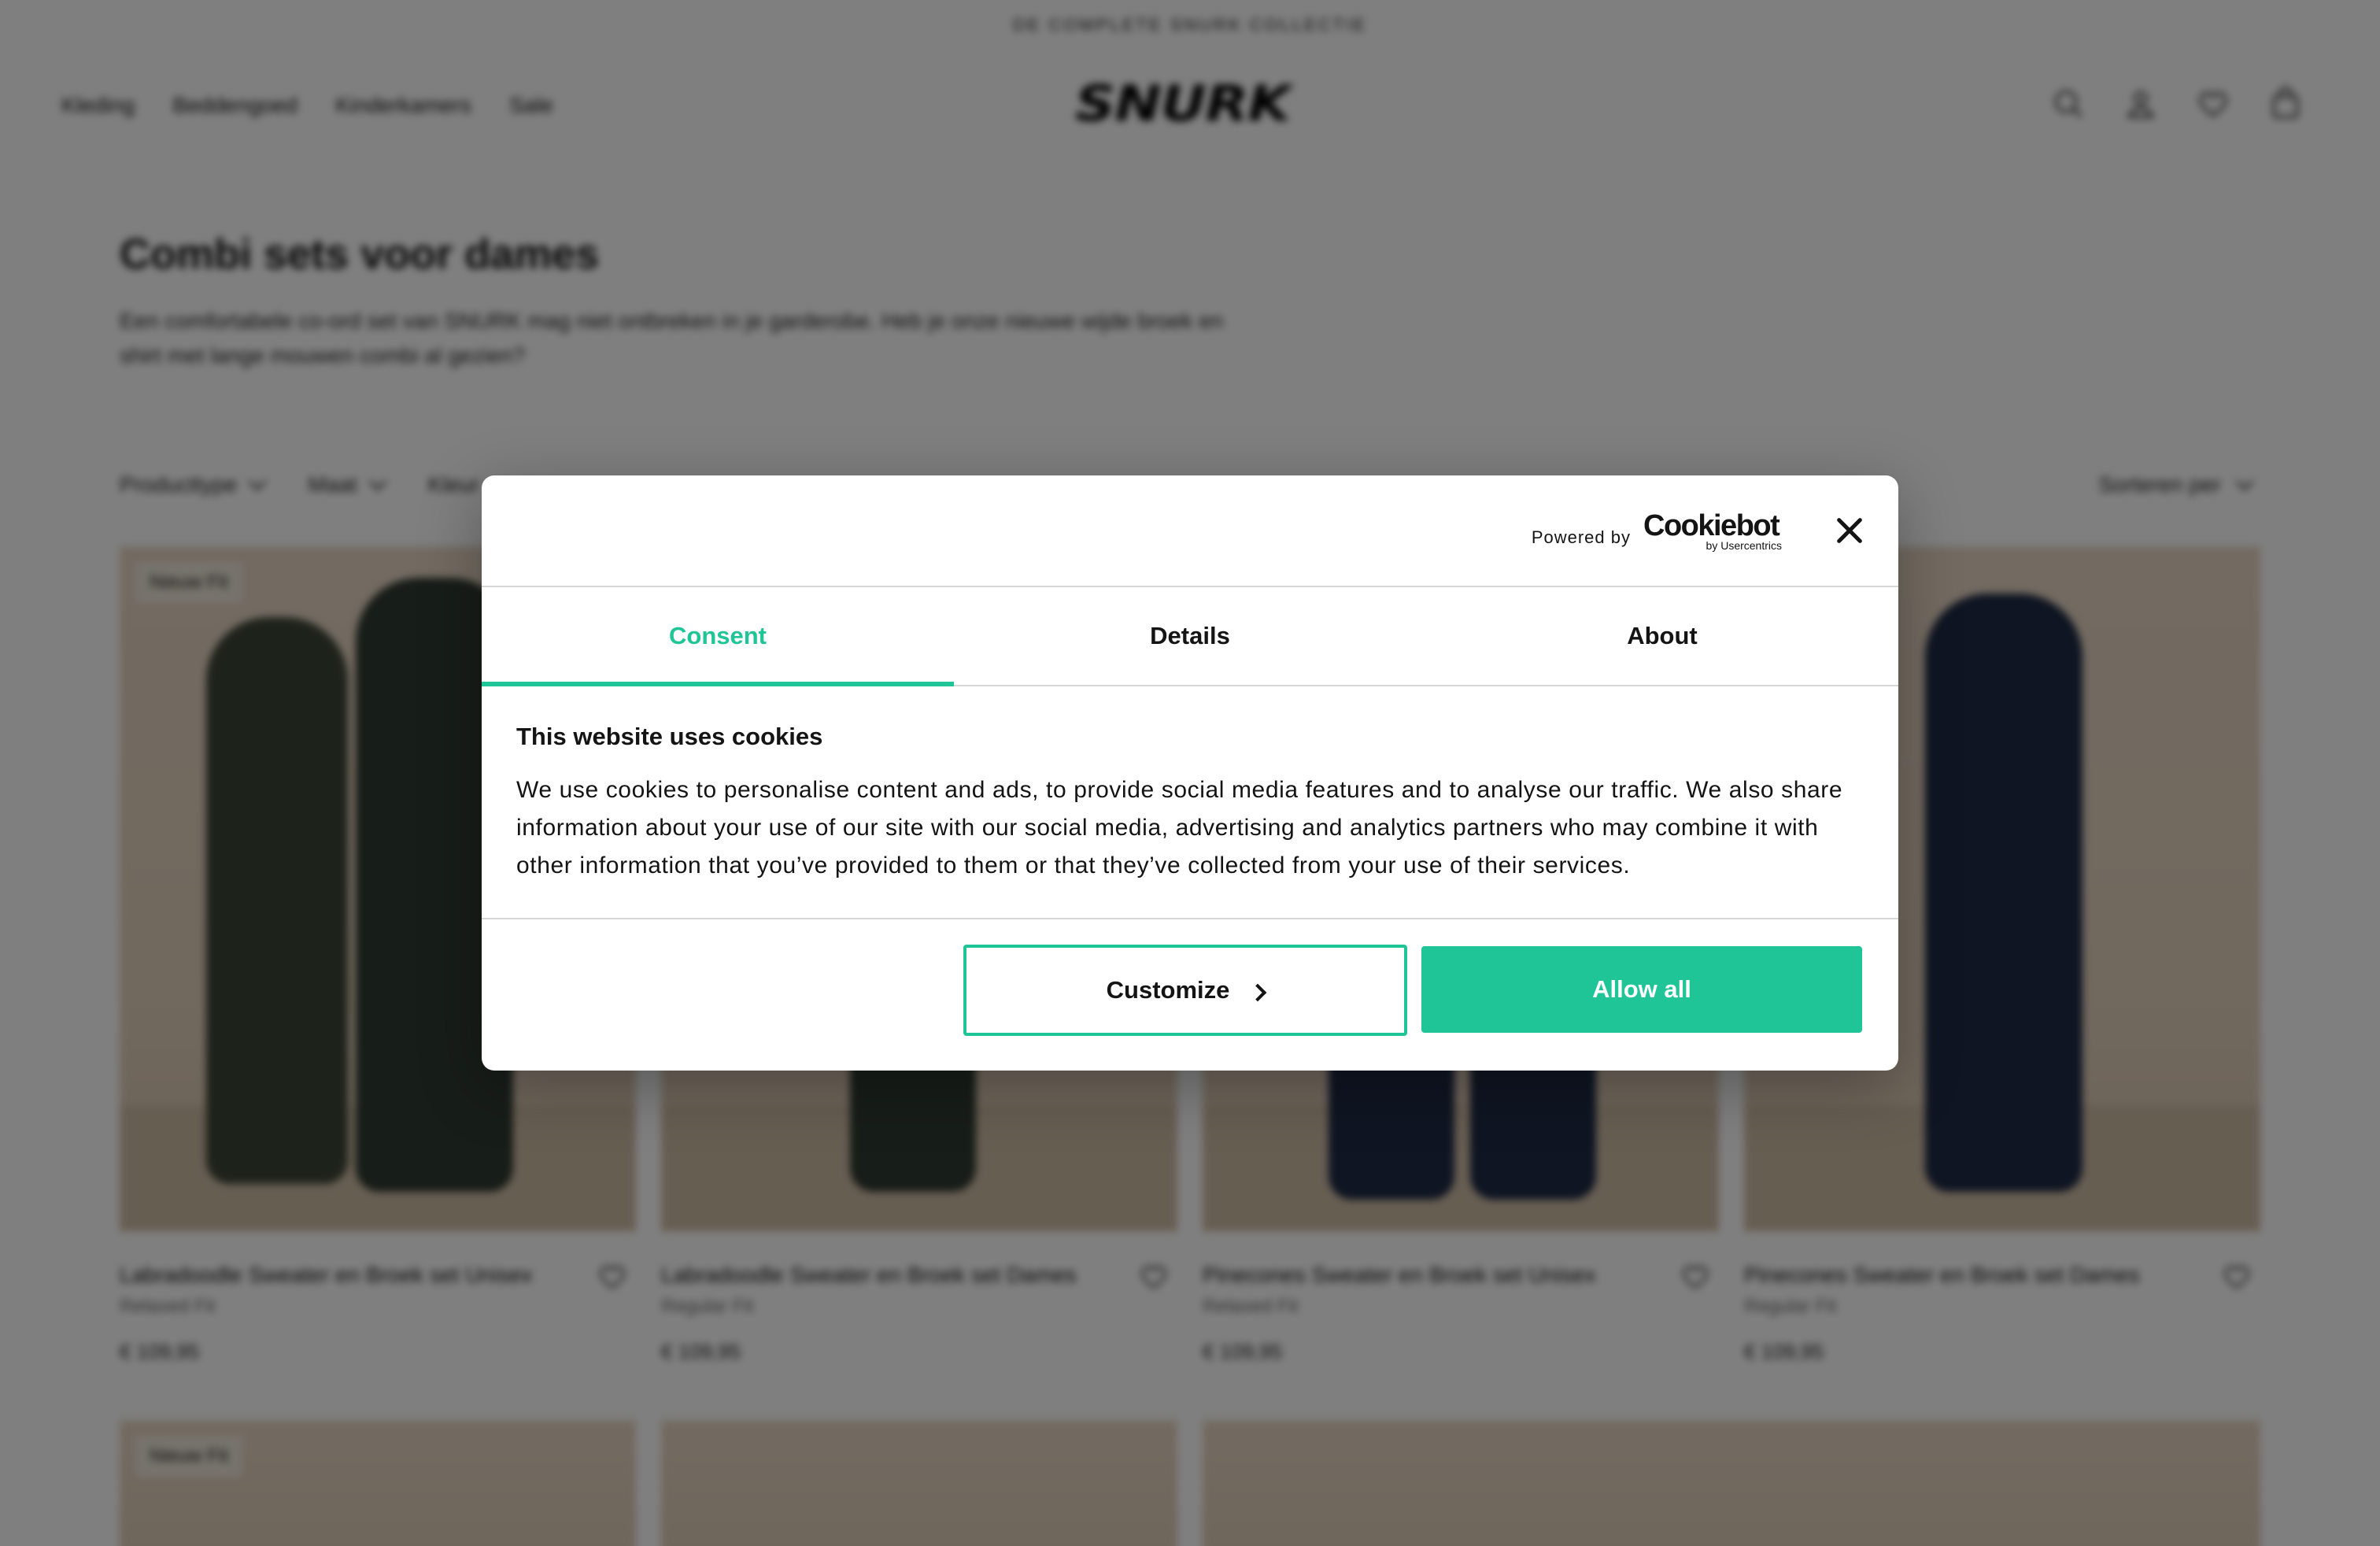  I want to click on chevron-right-icon, so click(1258, 993).